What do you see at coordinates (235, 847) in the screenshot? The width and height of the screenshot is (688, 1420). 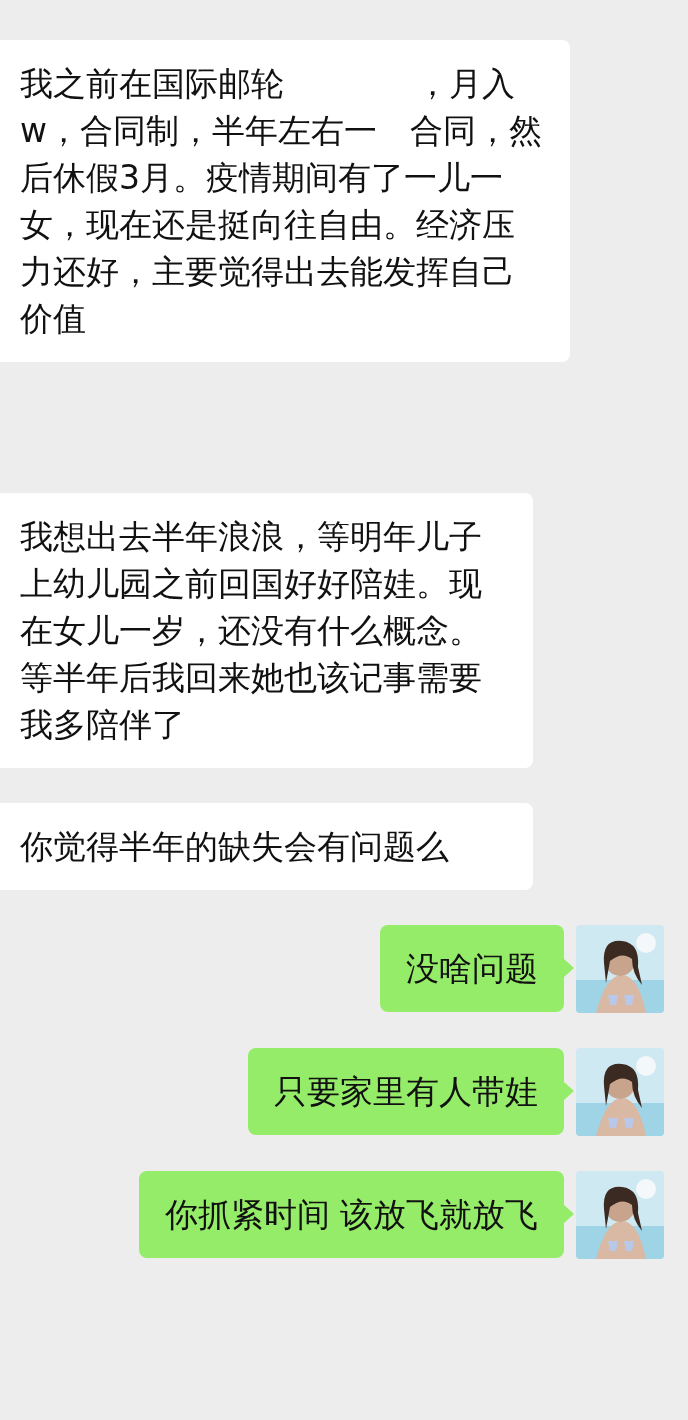 I see `message-text: 你觉得半年的缺失会有问题么` at bounding box center [235, 847].